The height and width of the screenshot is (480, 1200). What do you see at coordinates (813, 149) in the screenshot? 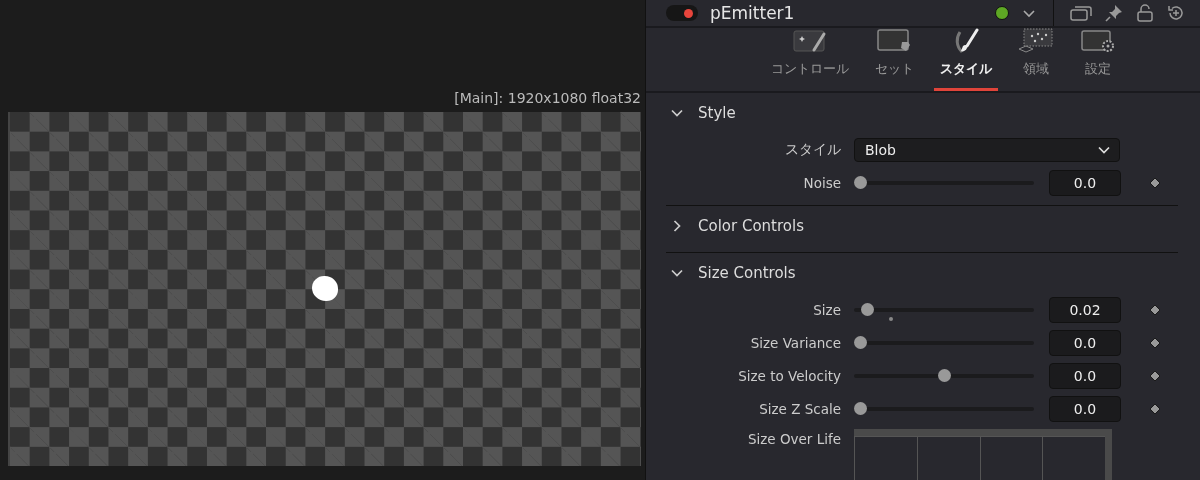
I see `field-label: スタイル` at bounding box center [813, 149].